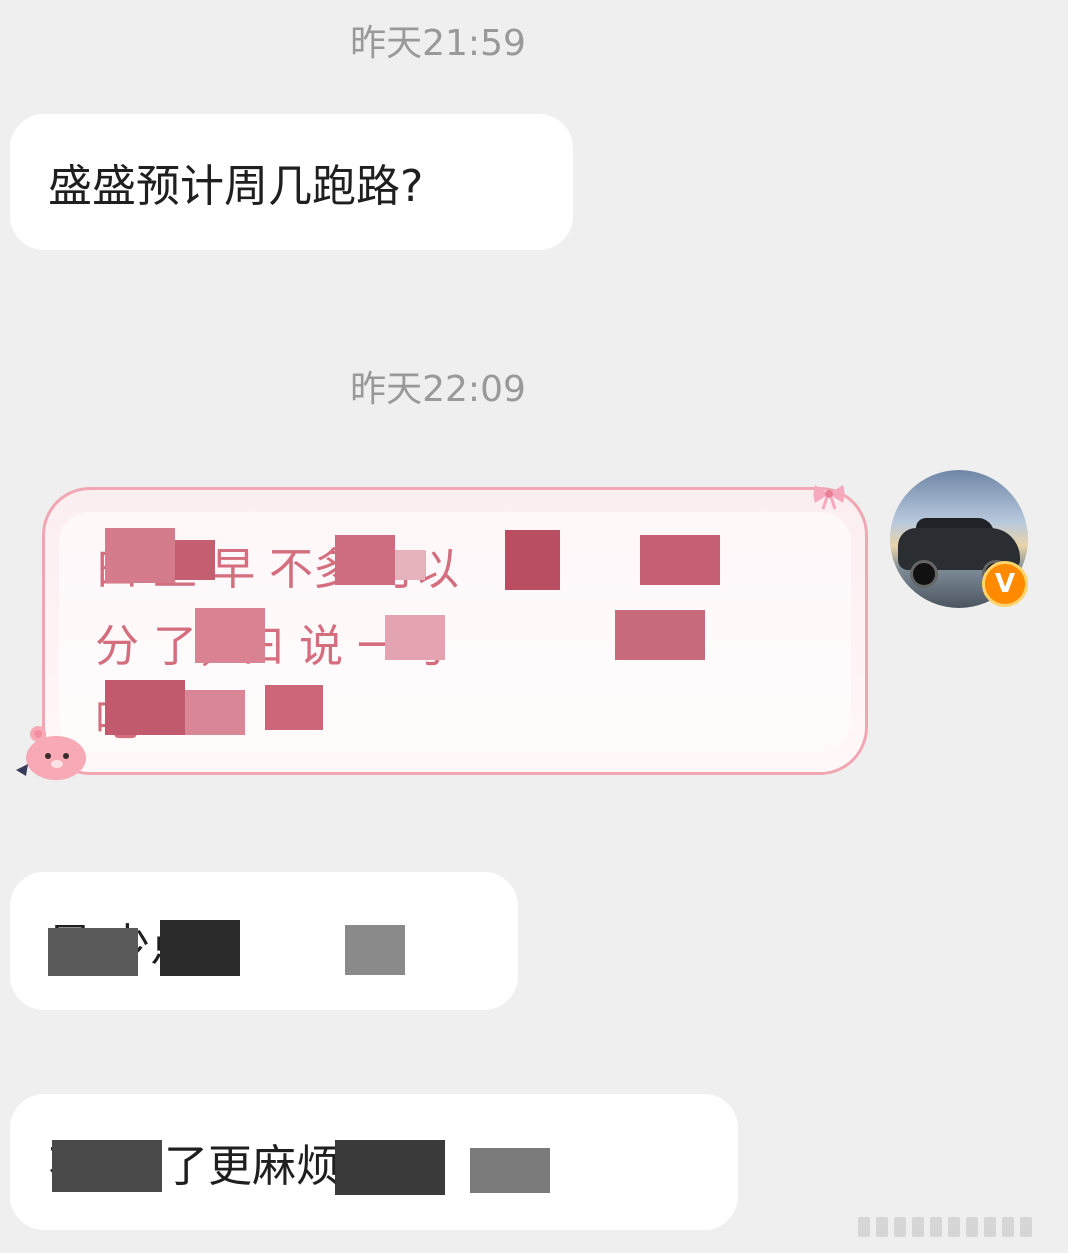  Describe the element at coordinates (51, 753) in the screenshot. I see `pink-bear-icon` at that location.